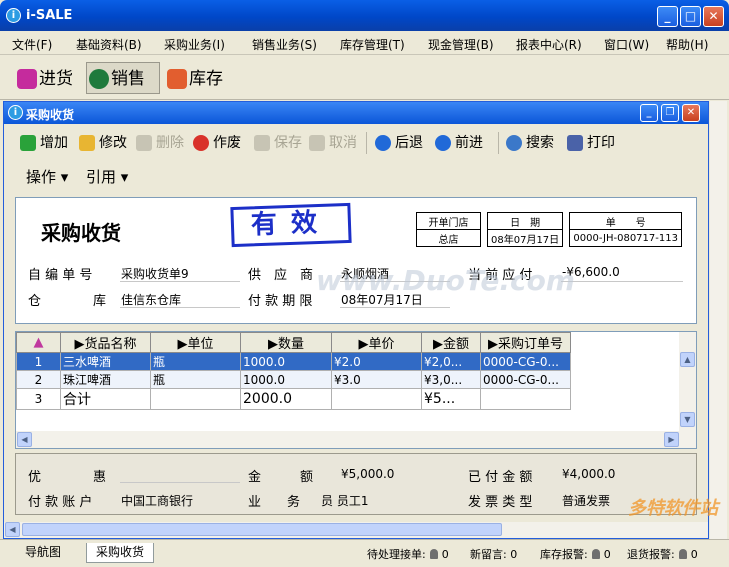 This screenshot has height=567, width=729. What do you see at coordinates (157, 500) in the screenshot?
I see `account-field: 中国工商银行` at bounding box center [157, 500].